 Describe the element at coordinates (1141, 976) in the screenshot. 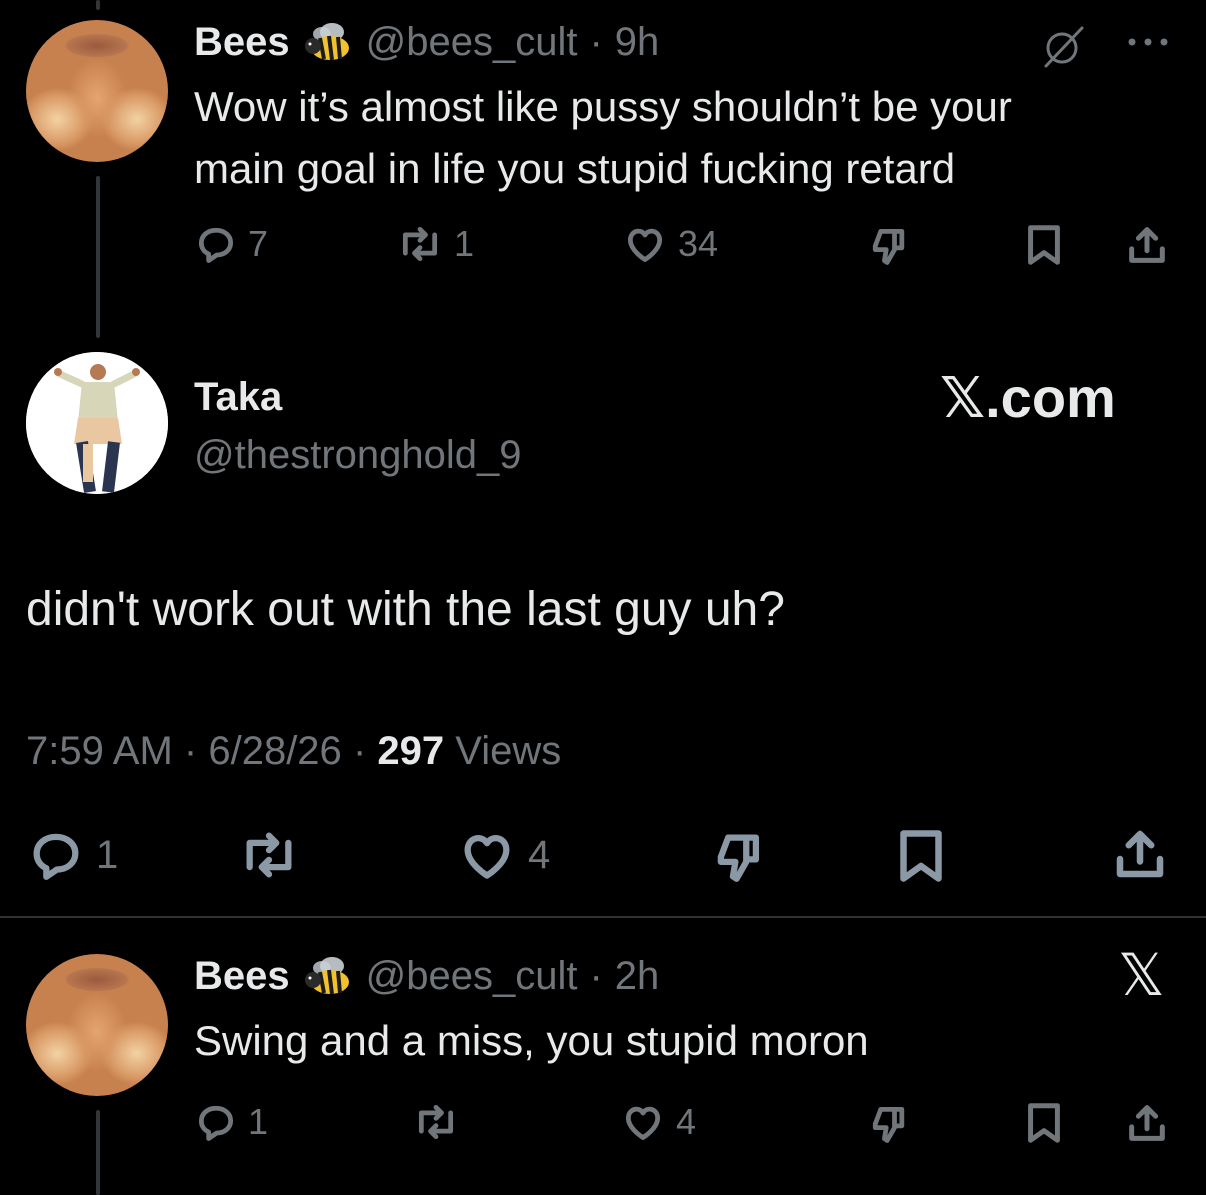

I see `x-logo-icon: 𝕏` at that location.